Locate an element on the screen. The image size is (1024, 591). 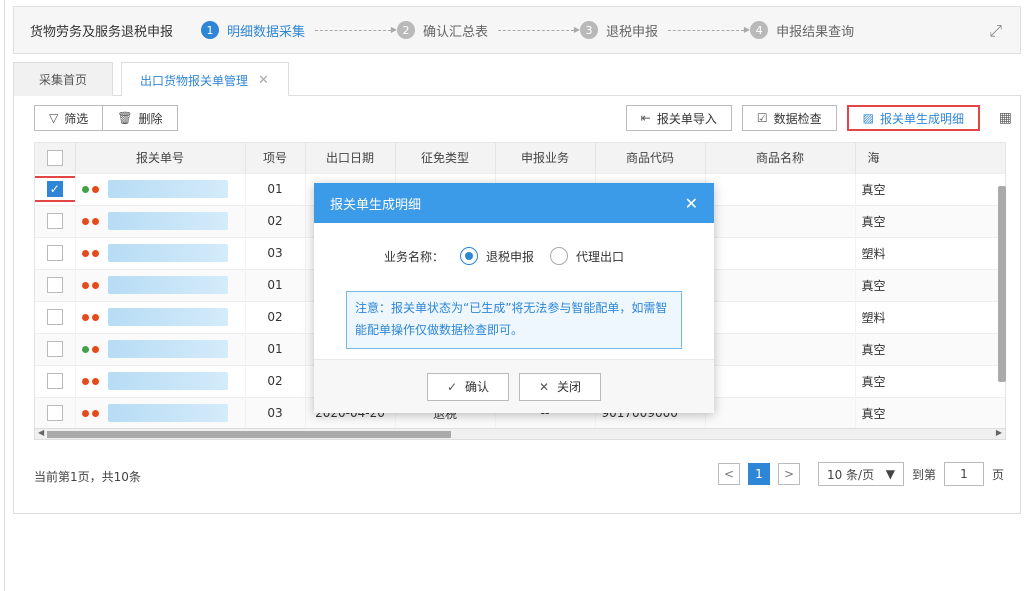
field-label: 业务名称： is located at coordinates (414, 256).